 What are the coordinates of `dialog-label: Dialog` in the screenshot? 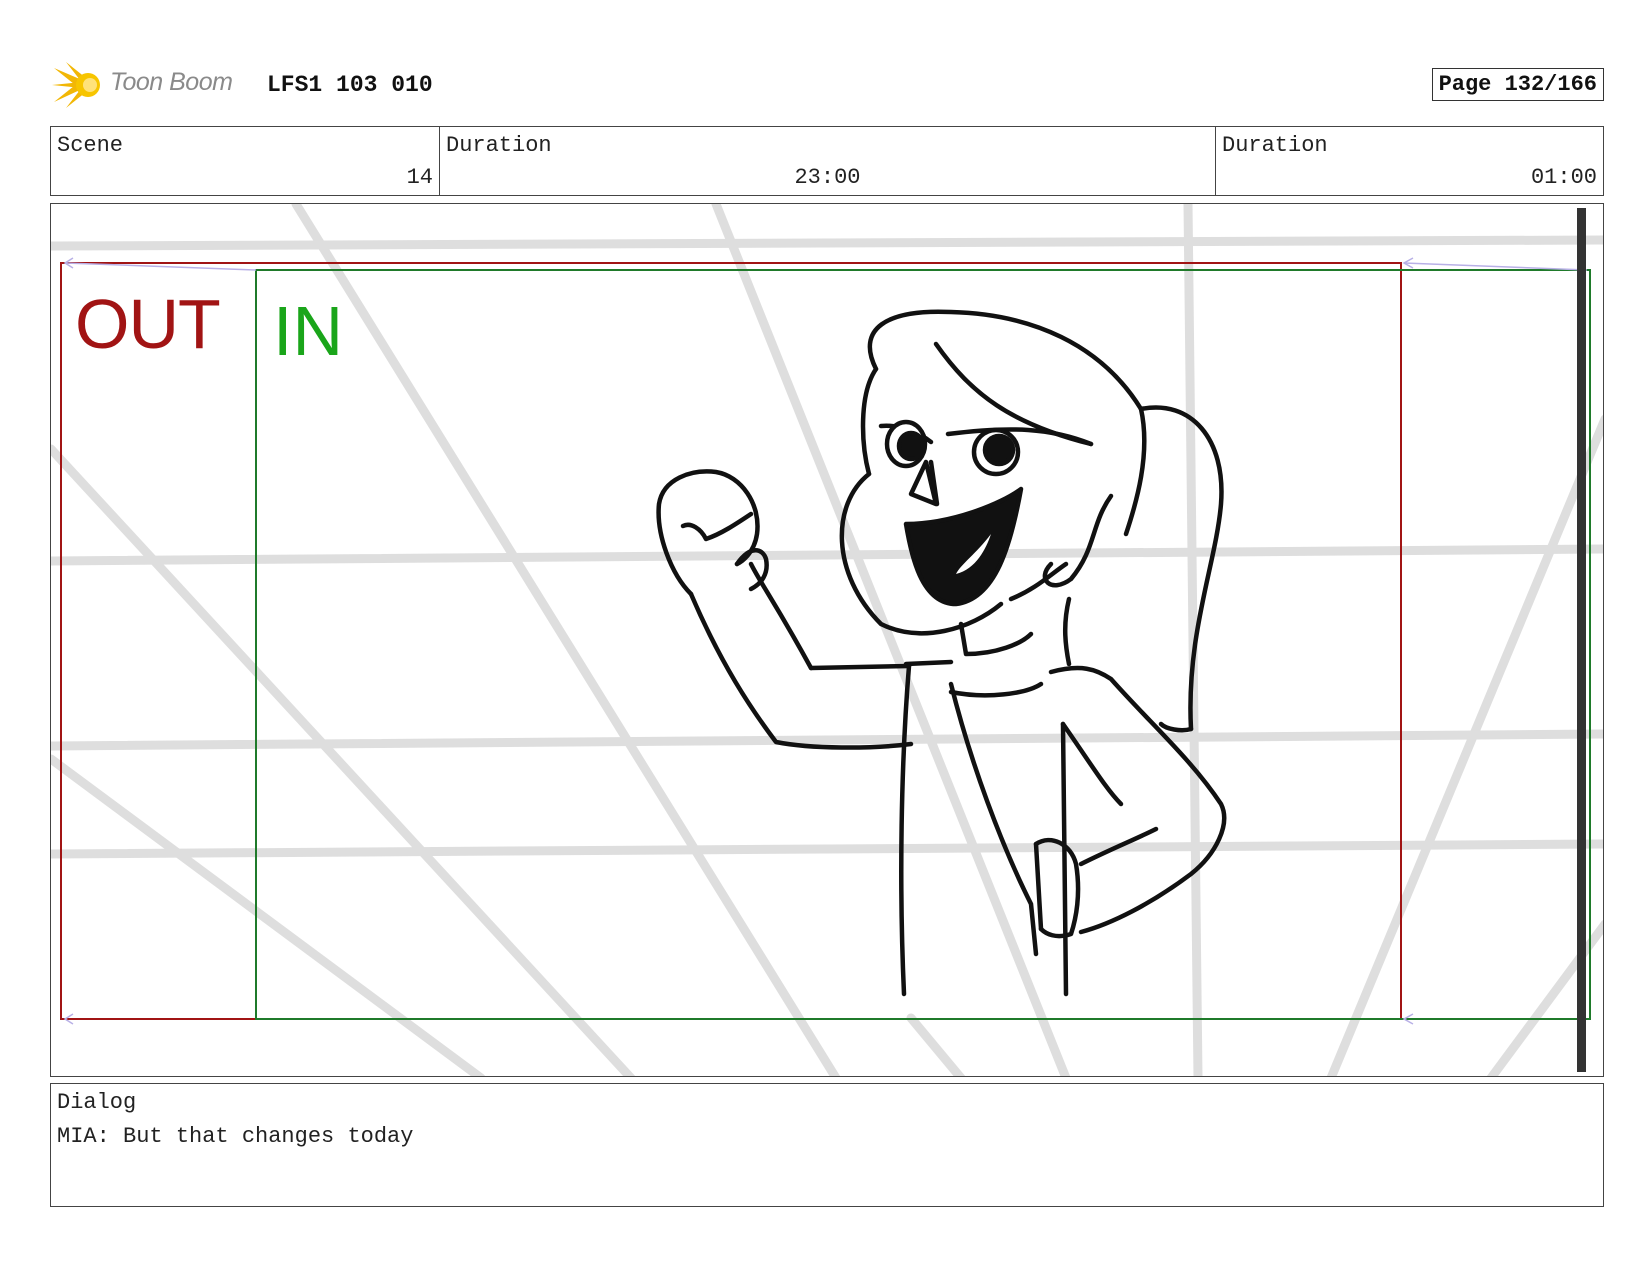 It's located at (97, 1102).